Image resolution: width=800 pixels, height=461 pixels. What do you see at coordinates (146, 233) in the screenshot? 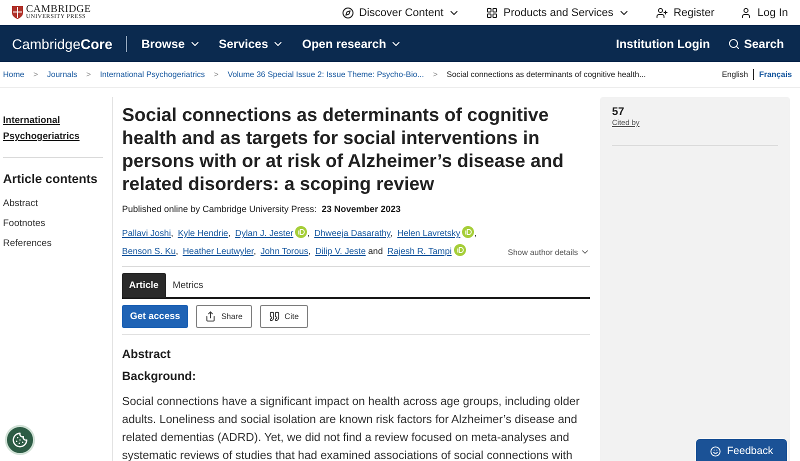
I see `author-link: Pallavi Joshi` at bounding box center [146, 233].